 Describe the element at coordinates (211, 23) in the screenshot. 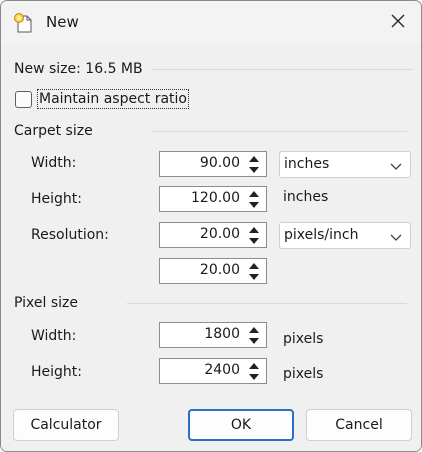

I see `title-bar: New` at that location.